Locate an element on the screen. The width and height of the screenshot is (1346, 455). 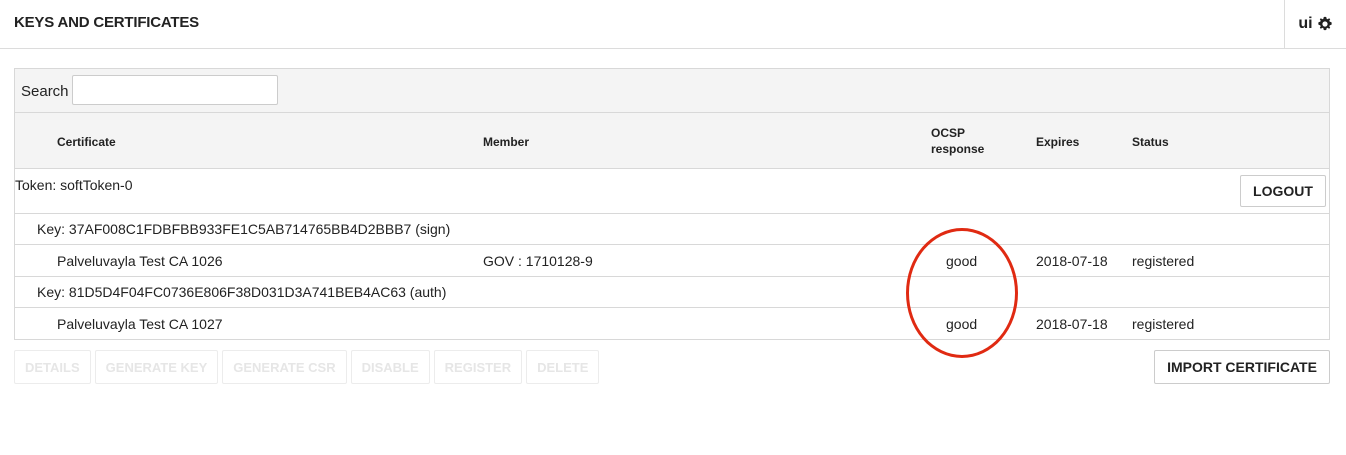
logout-button: LOGOUT is located at coordinates (1283, 191).